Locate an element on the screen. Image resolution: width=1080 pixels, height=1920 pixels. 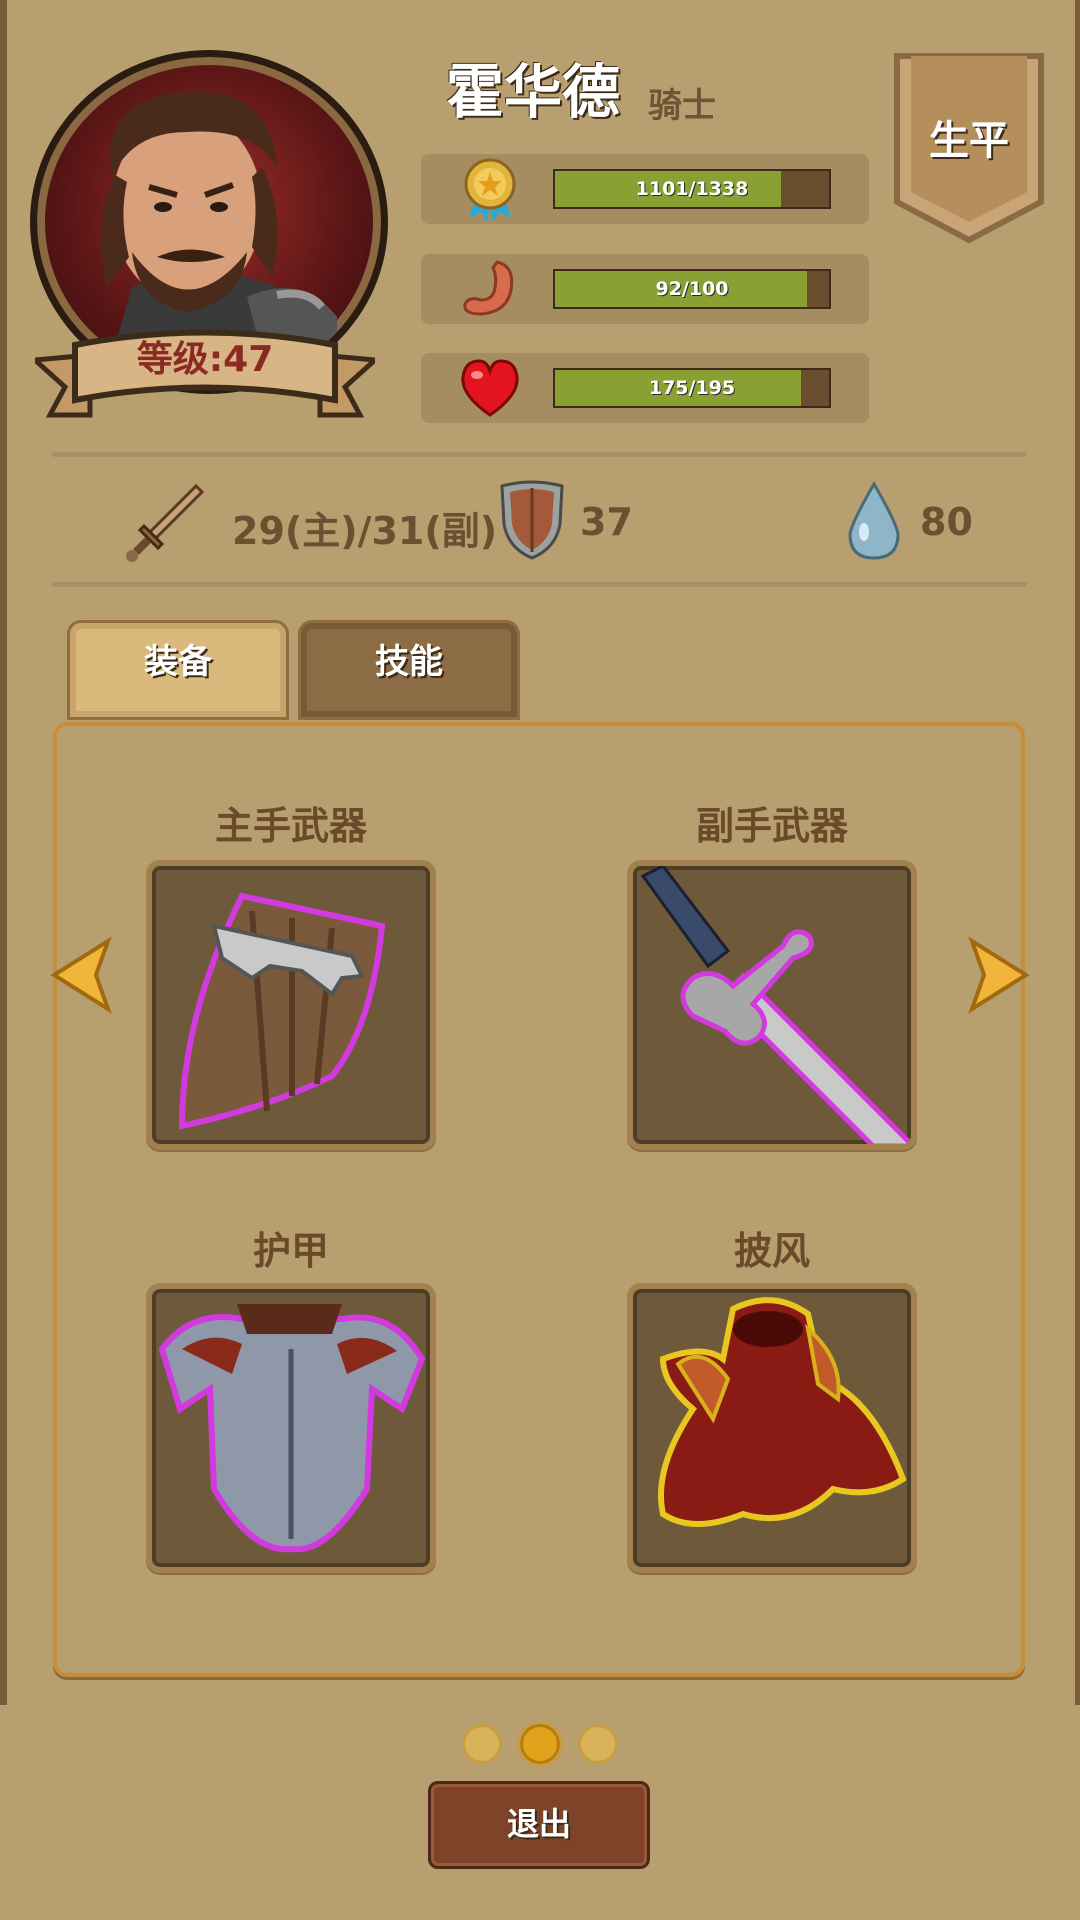
tab-skills: 技能 is located at coordinates (409, 670).